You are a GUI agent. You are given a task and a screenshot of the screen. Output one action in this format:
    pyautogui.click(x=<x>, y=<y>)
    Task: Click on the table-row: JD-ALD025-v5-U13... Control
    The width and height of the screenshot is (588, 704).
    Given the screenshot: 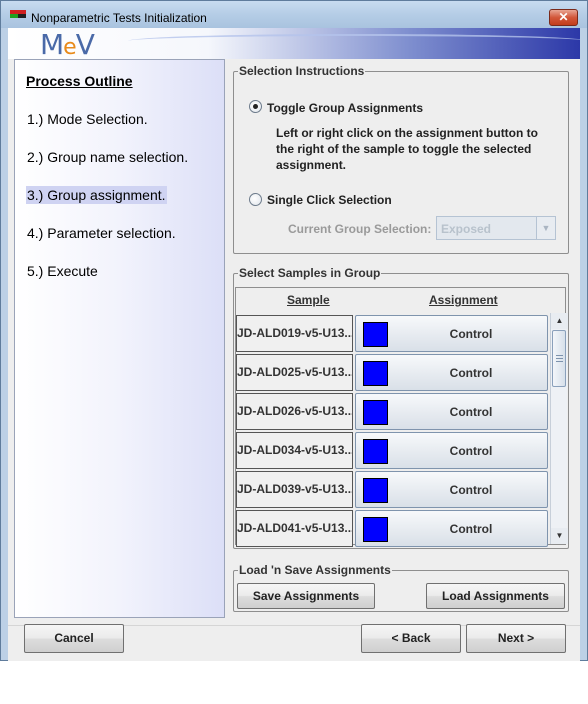 What is the action you would take?
    pyautogui.click(x=393, y=372)
    